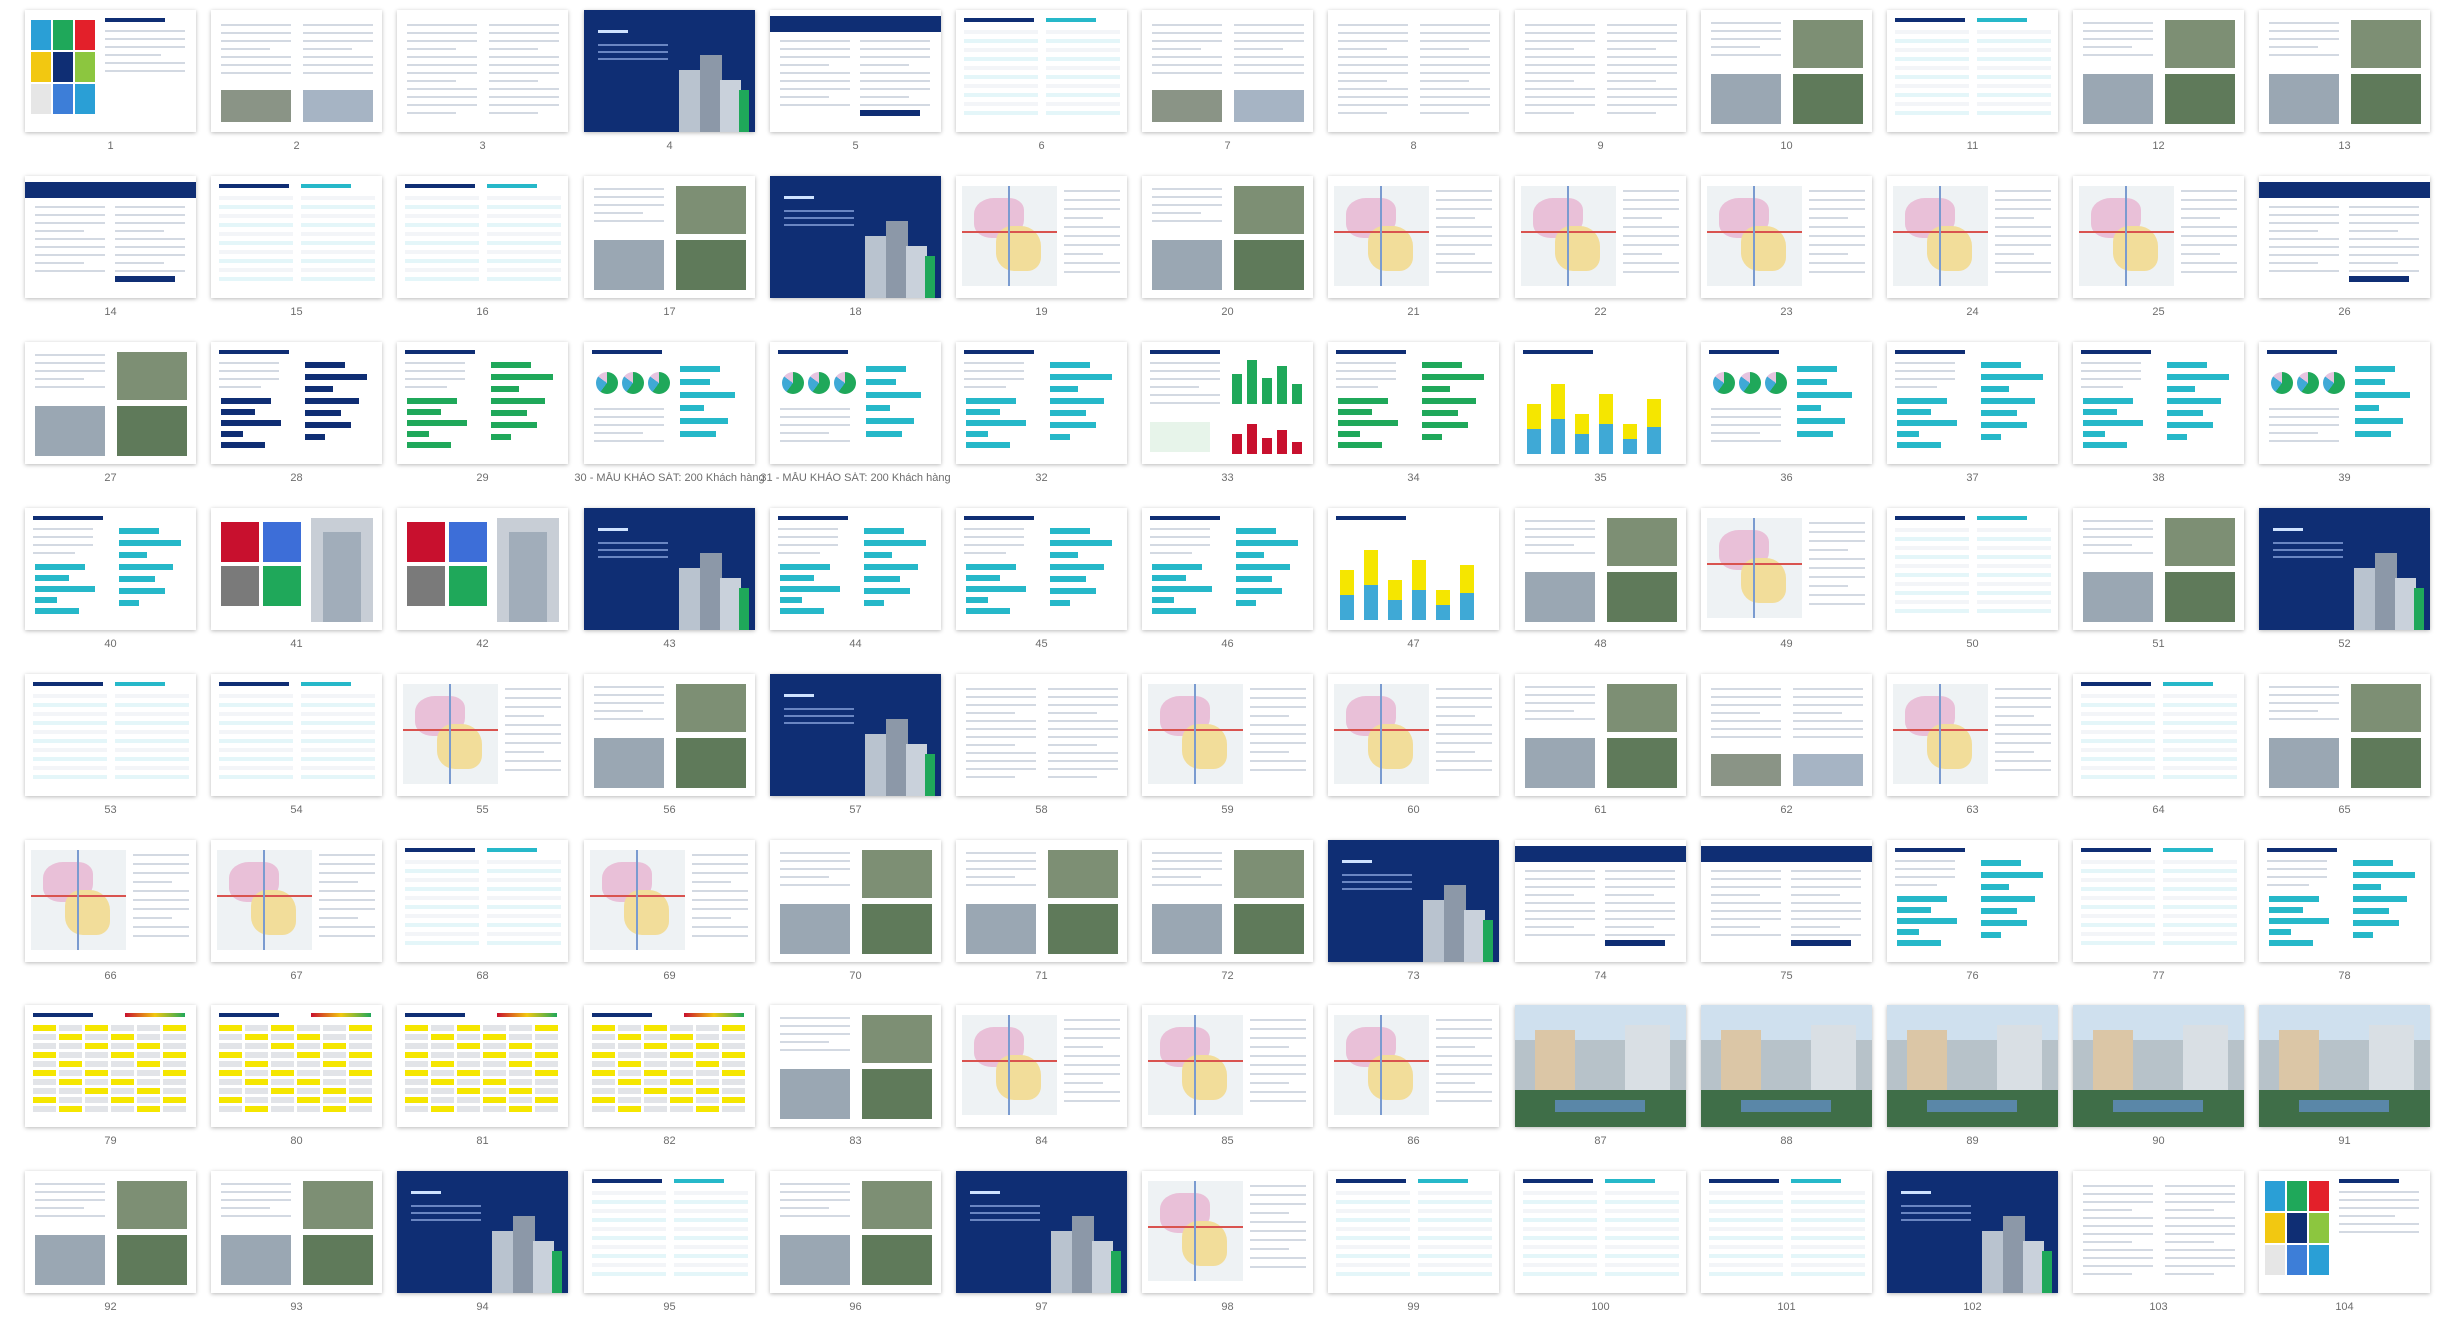 Image resolution: width=2440 pixels, height=1321 pixels. I want to click on page-thumbnail: 41, so click(296, 583).